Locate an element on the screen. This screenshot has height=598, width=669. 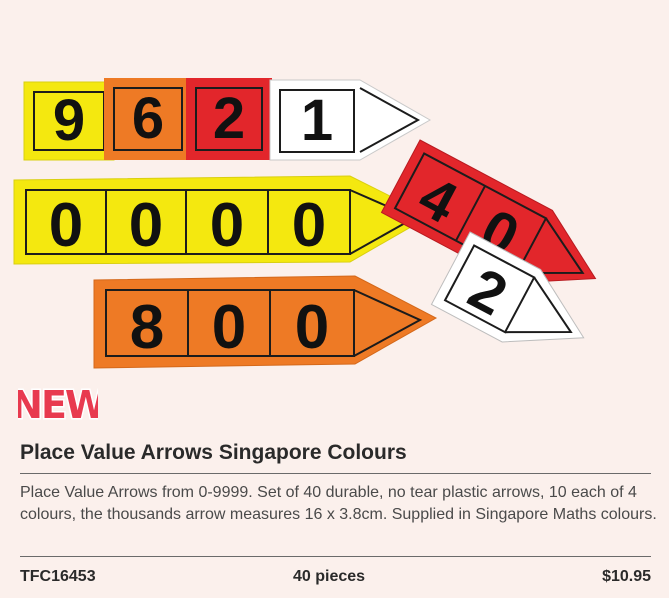
product-code: TFC16453 is located at coordinates (58, 576).